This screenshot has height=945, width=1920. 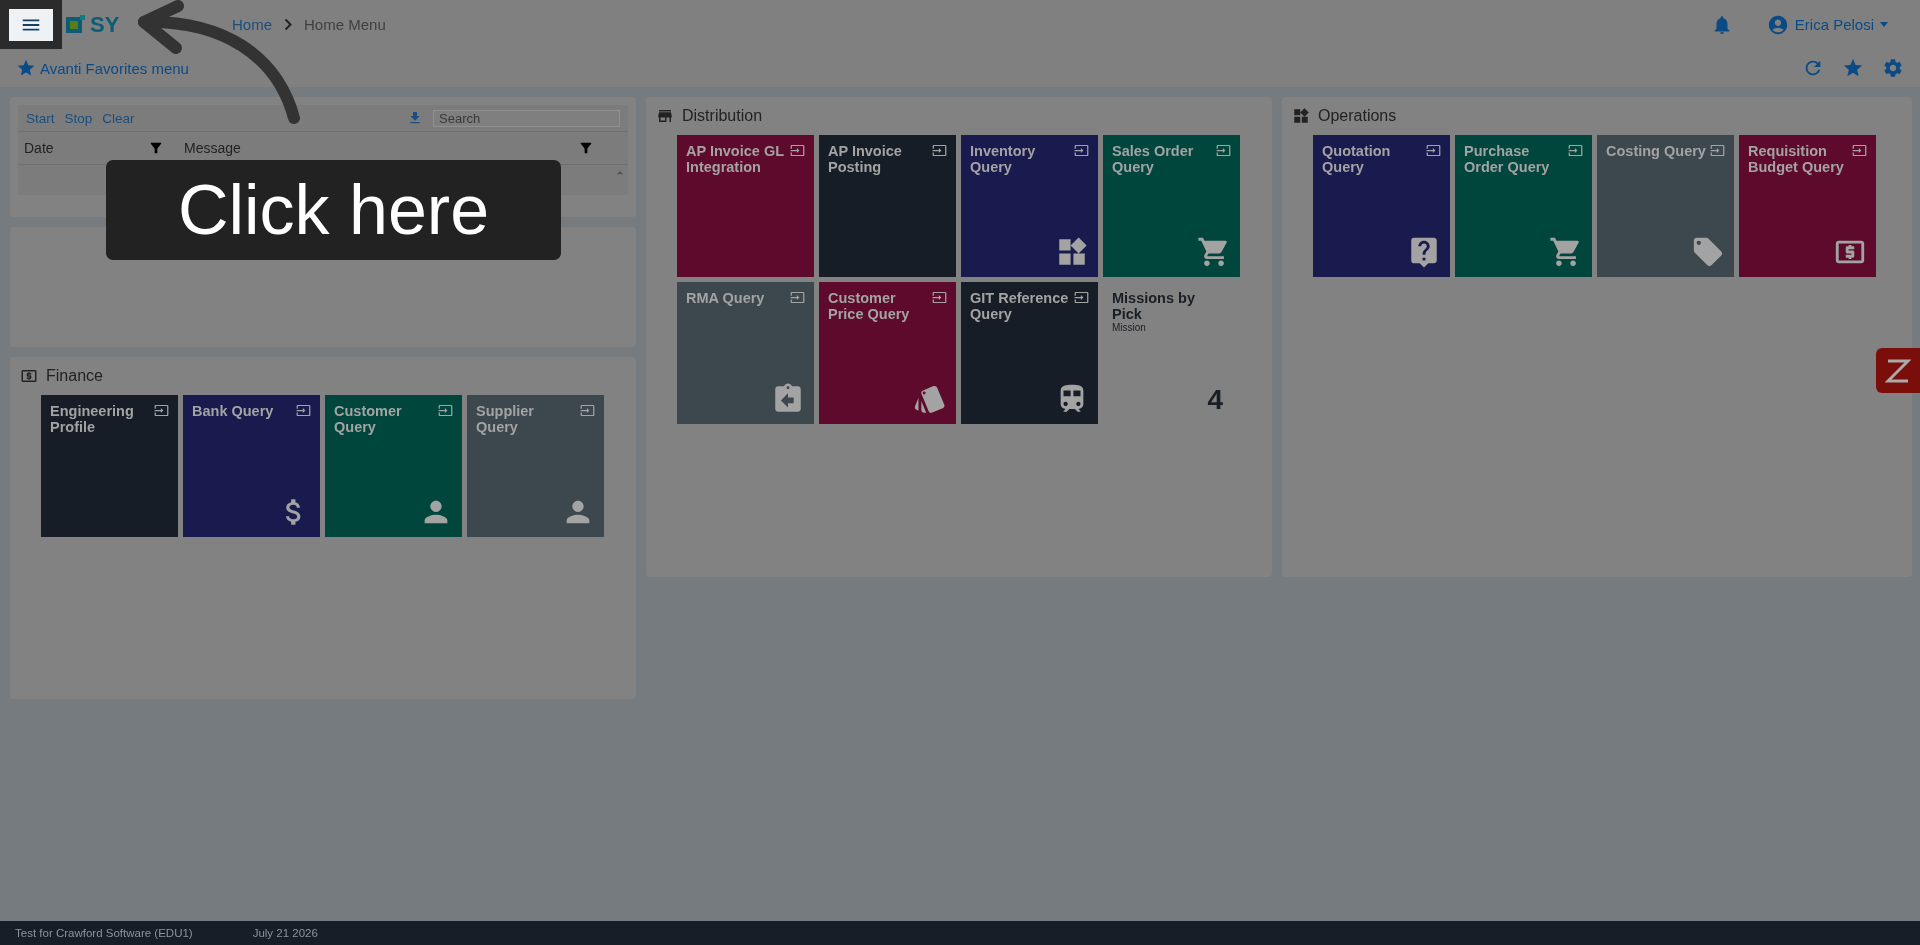 What do you see at coordinates (393, 466) in the screenshot?
I see `menu-tile: Customer Query` at bounding box center [393, 466].